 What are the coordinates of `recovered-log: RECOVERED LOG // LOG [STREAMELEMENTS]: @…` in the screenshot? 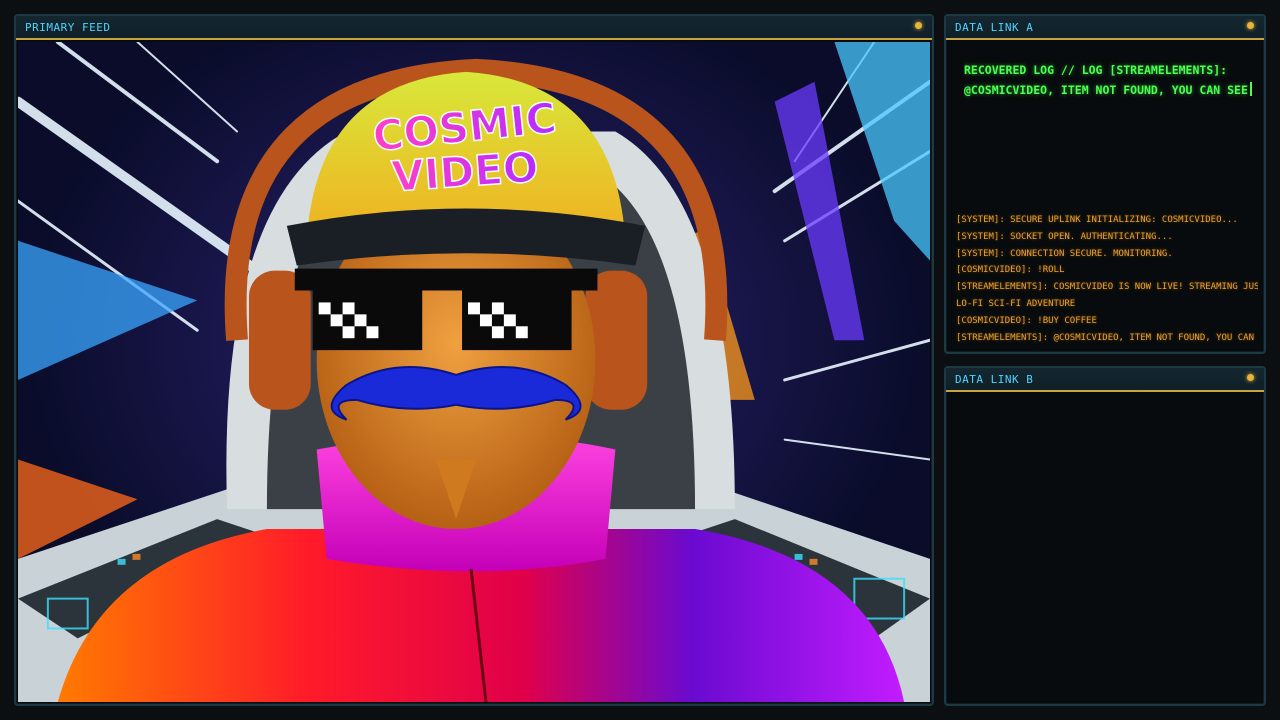 It's located at (1108, 80).